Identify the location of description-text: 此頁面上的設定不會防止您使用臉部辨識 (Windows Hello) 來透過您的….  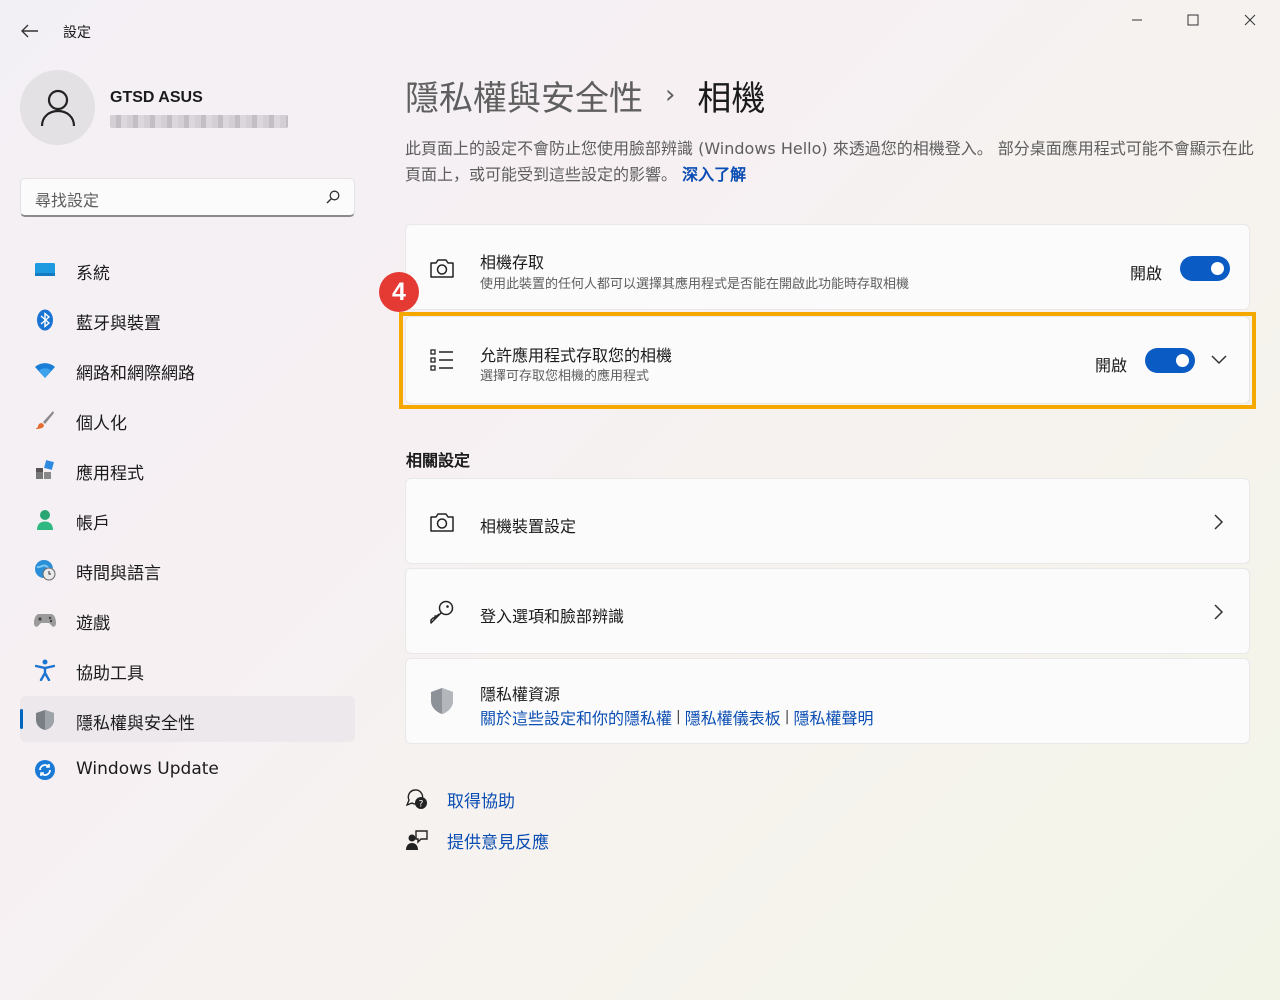
(829, 161).